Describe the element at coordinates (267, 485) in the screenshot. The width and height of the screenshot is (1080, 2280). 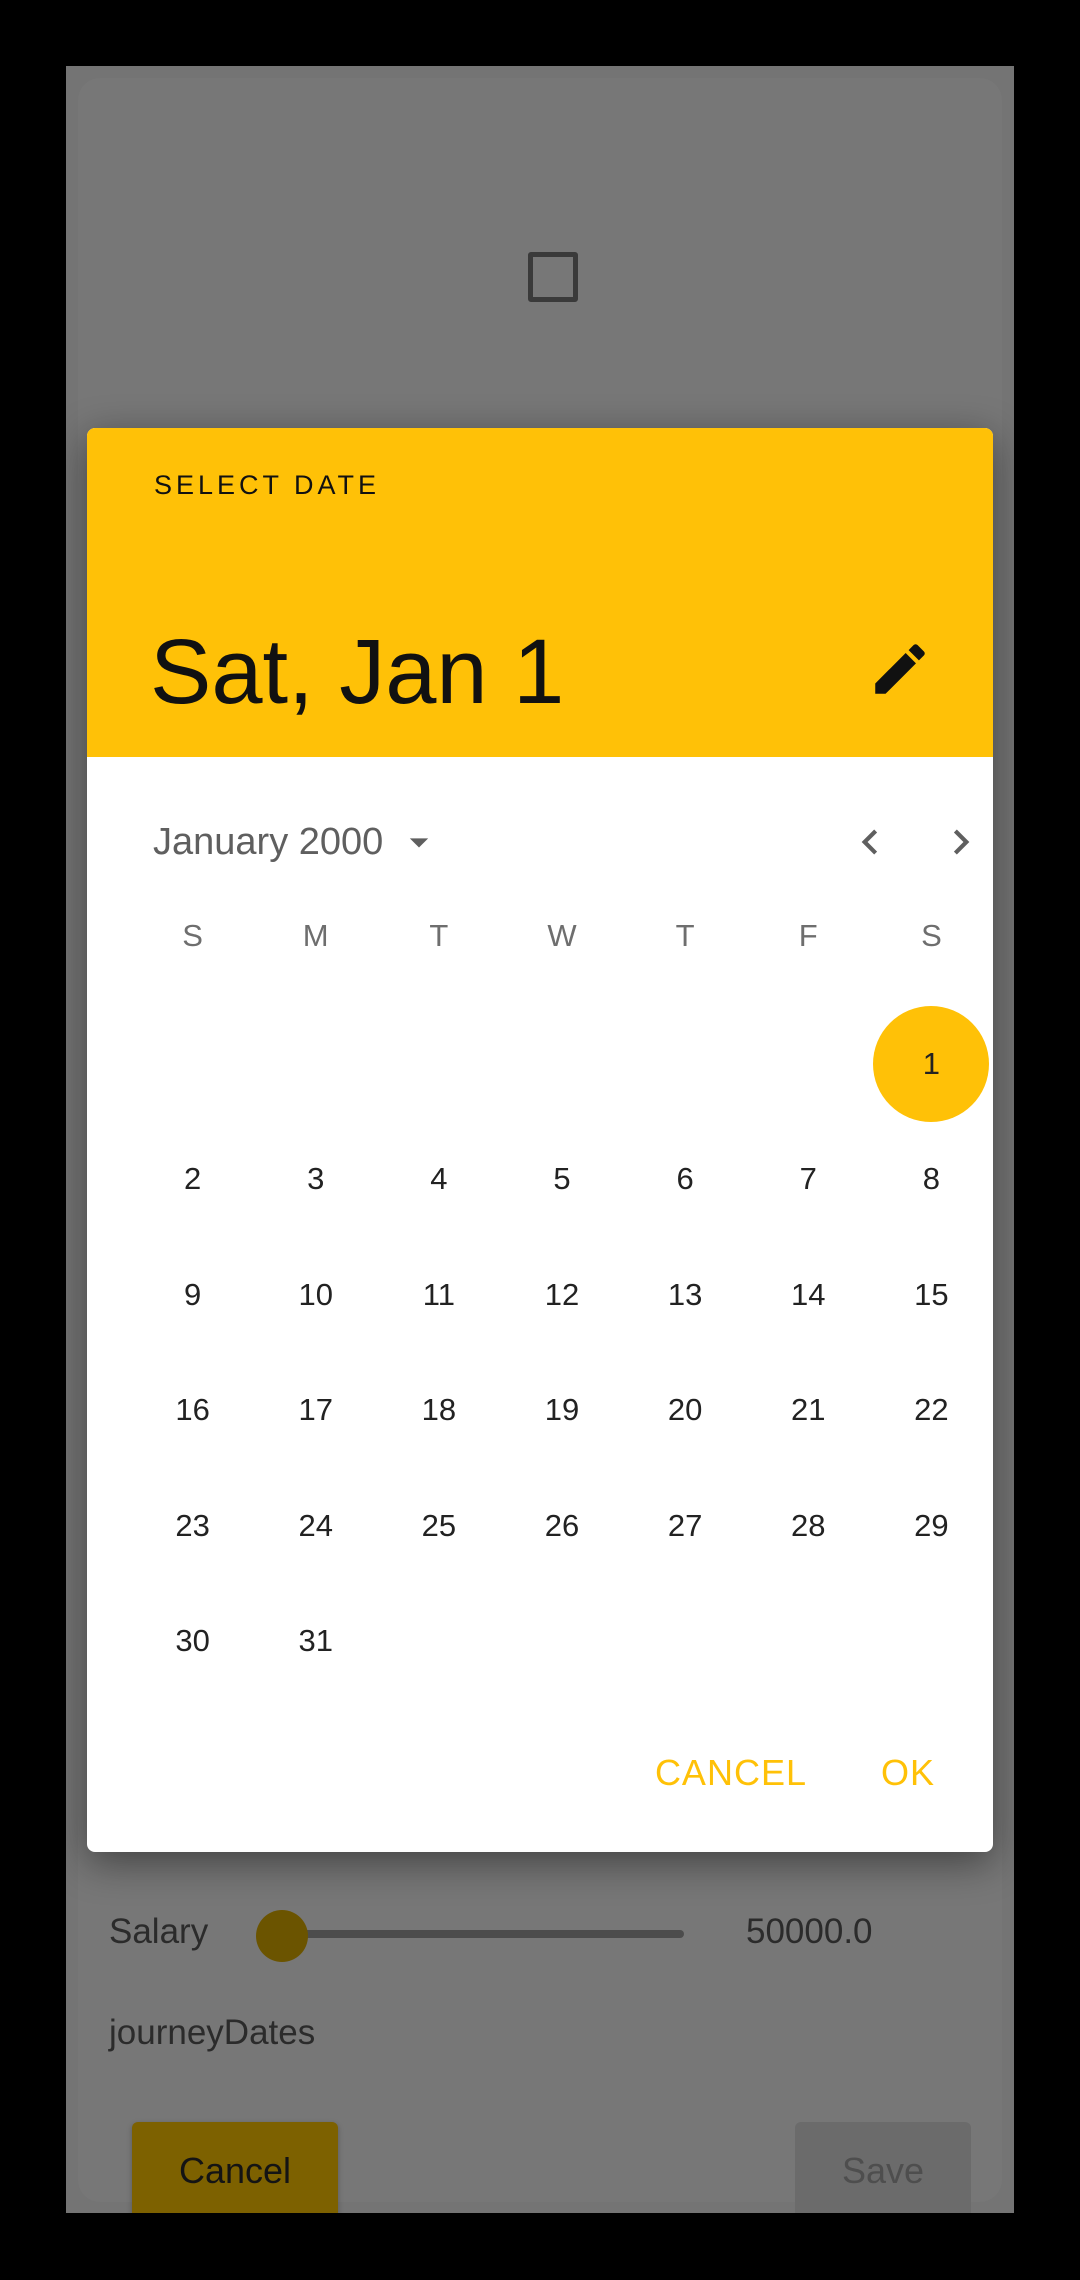
I see `select-date-label: SELECT DATE` at that location.